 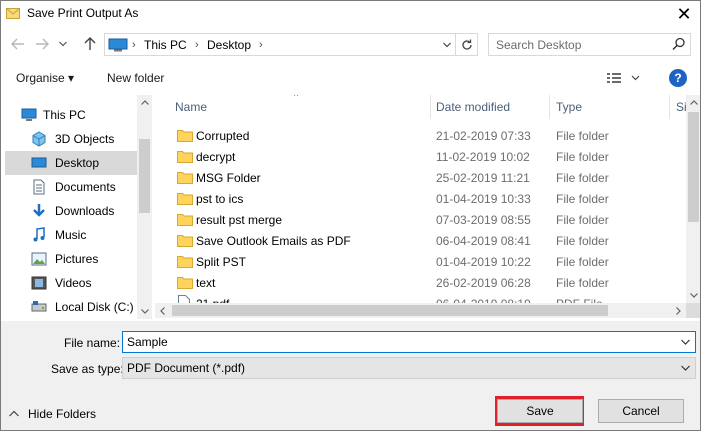 I want to click on help-icon: ?, so click(x=678, y=78).